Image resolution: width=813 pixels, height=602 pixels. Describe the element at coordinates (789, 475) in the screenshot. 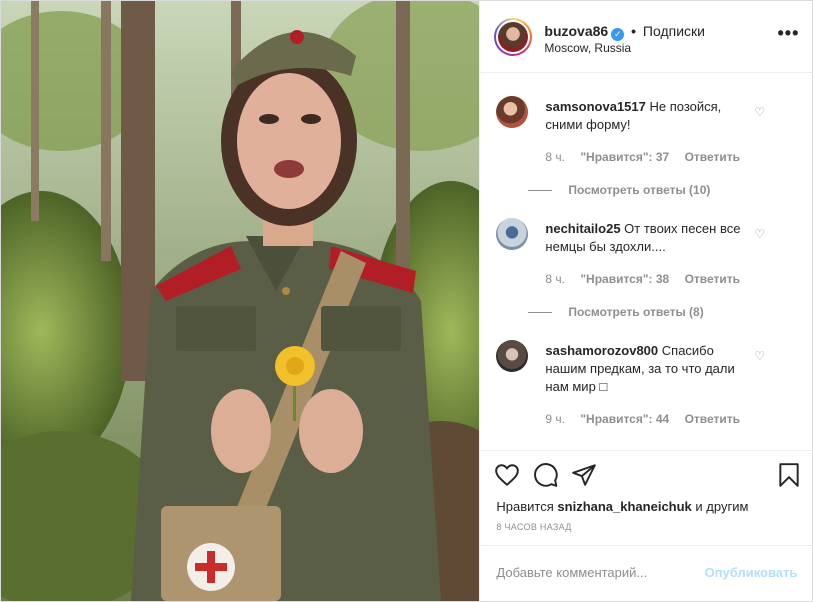

I see `bookmark-icon` at that location.